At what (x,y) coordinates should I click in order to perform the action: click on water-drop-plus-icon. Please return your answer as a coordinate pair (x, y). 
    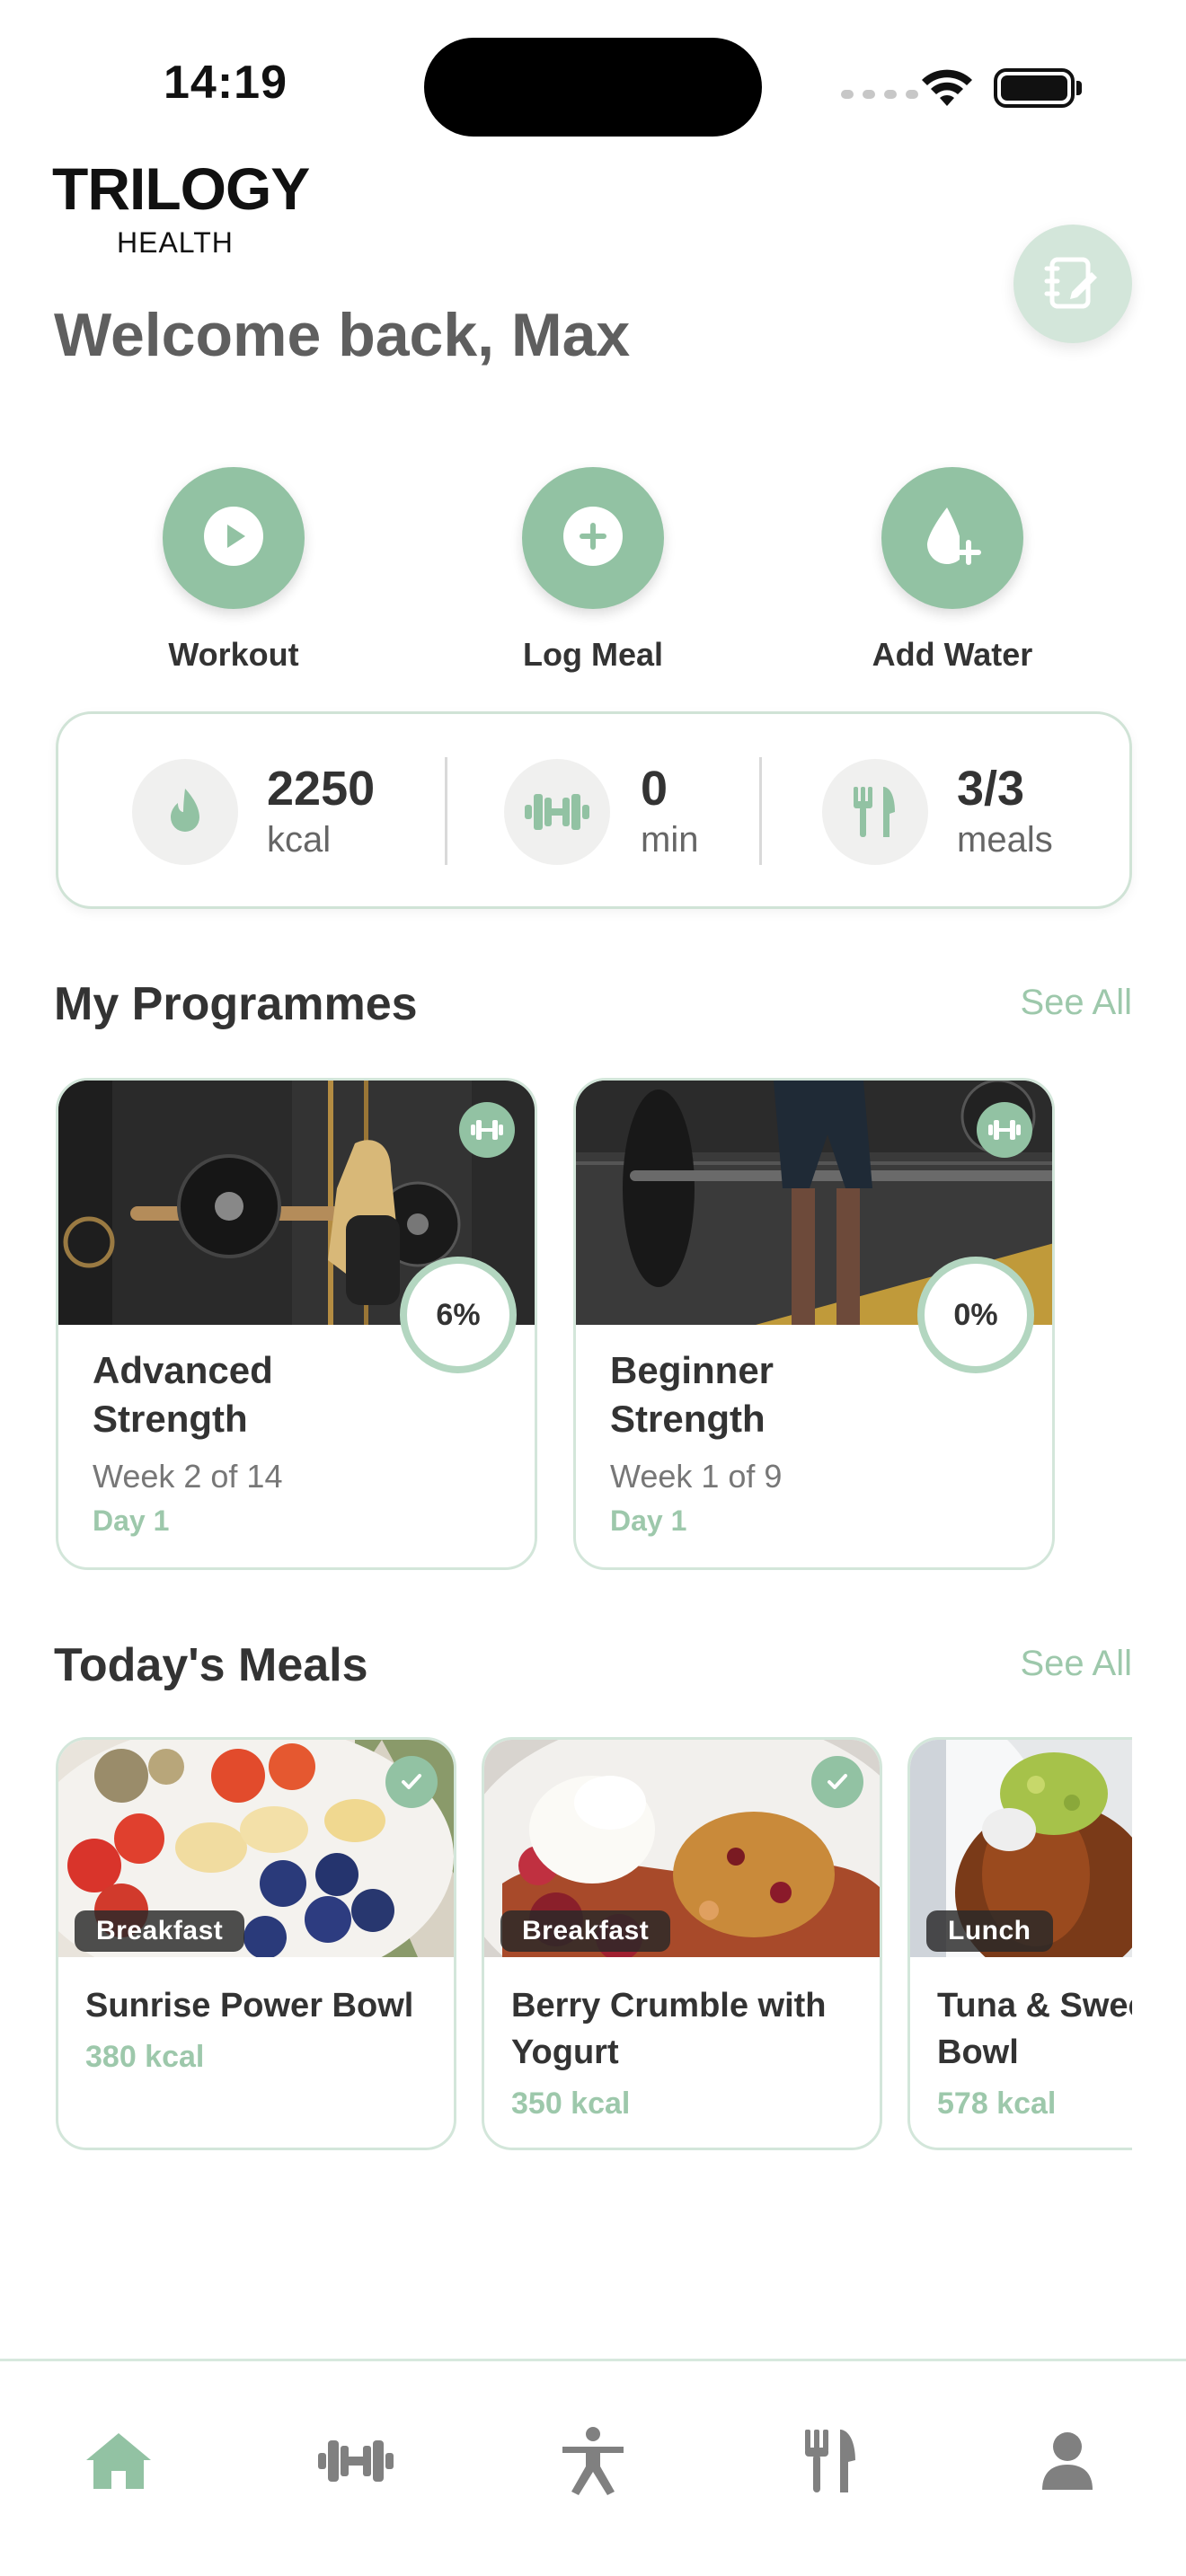
    Looking at the image, I should click on (952, 538).